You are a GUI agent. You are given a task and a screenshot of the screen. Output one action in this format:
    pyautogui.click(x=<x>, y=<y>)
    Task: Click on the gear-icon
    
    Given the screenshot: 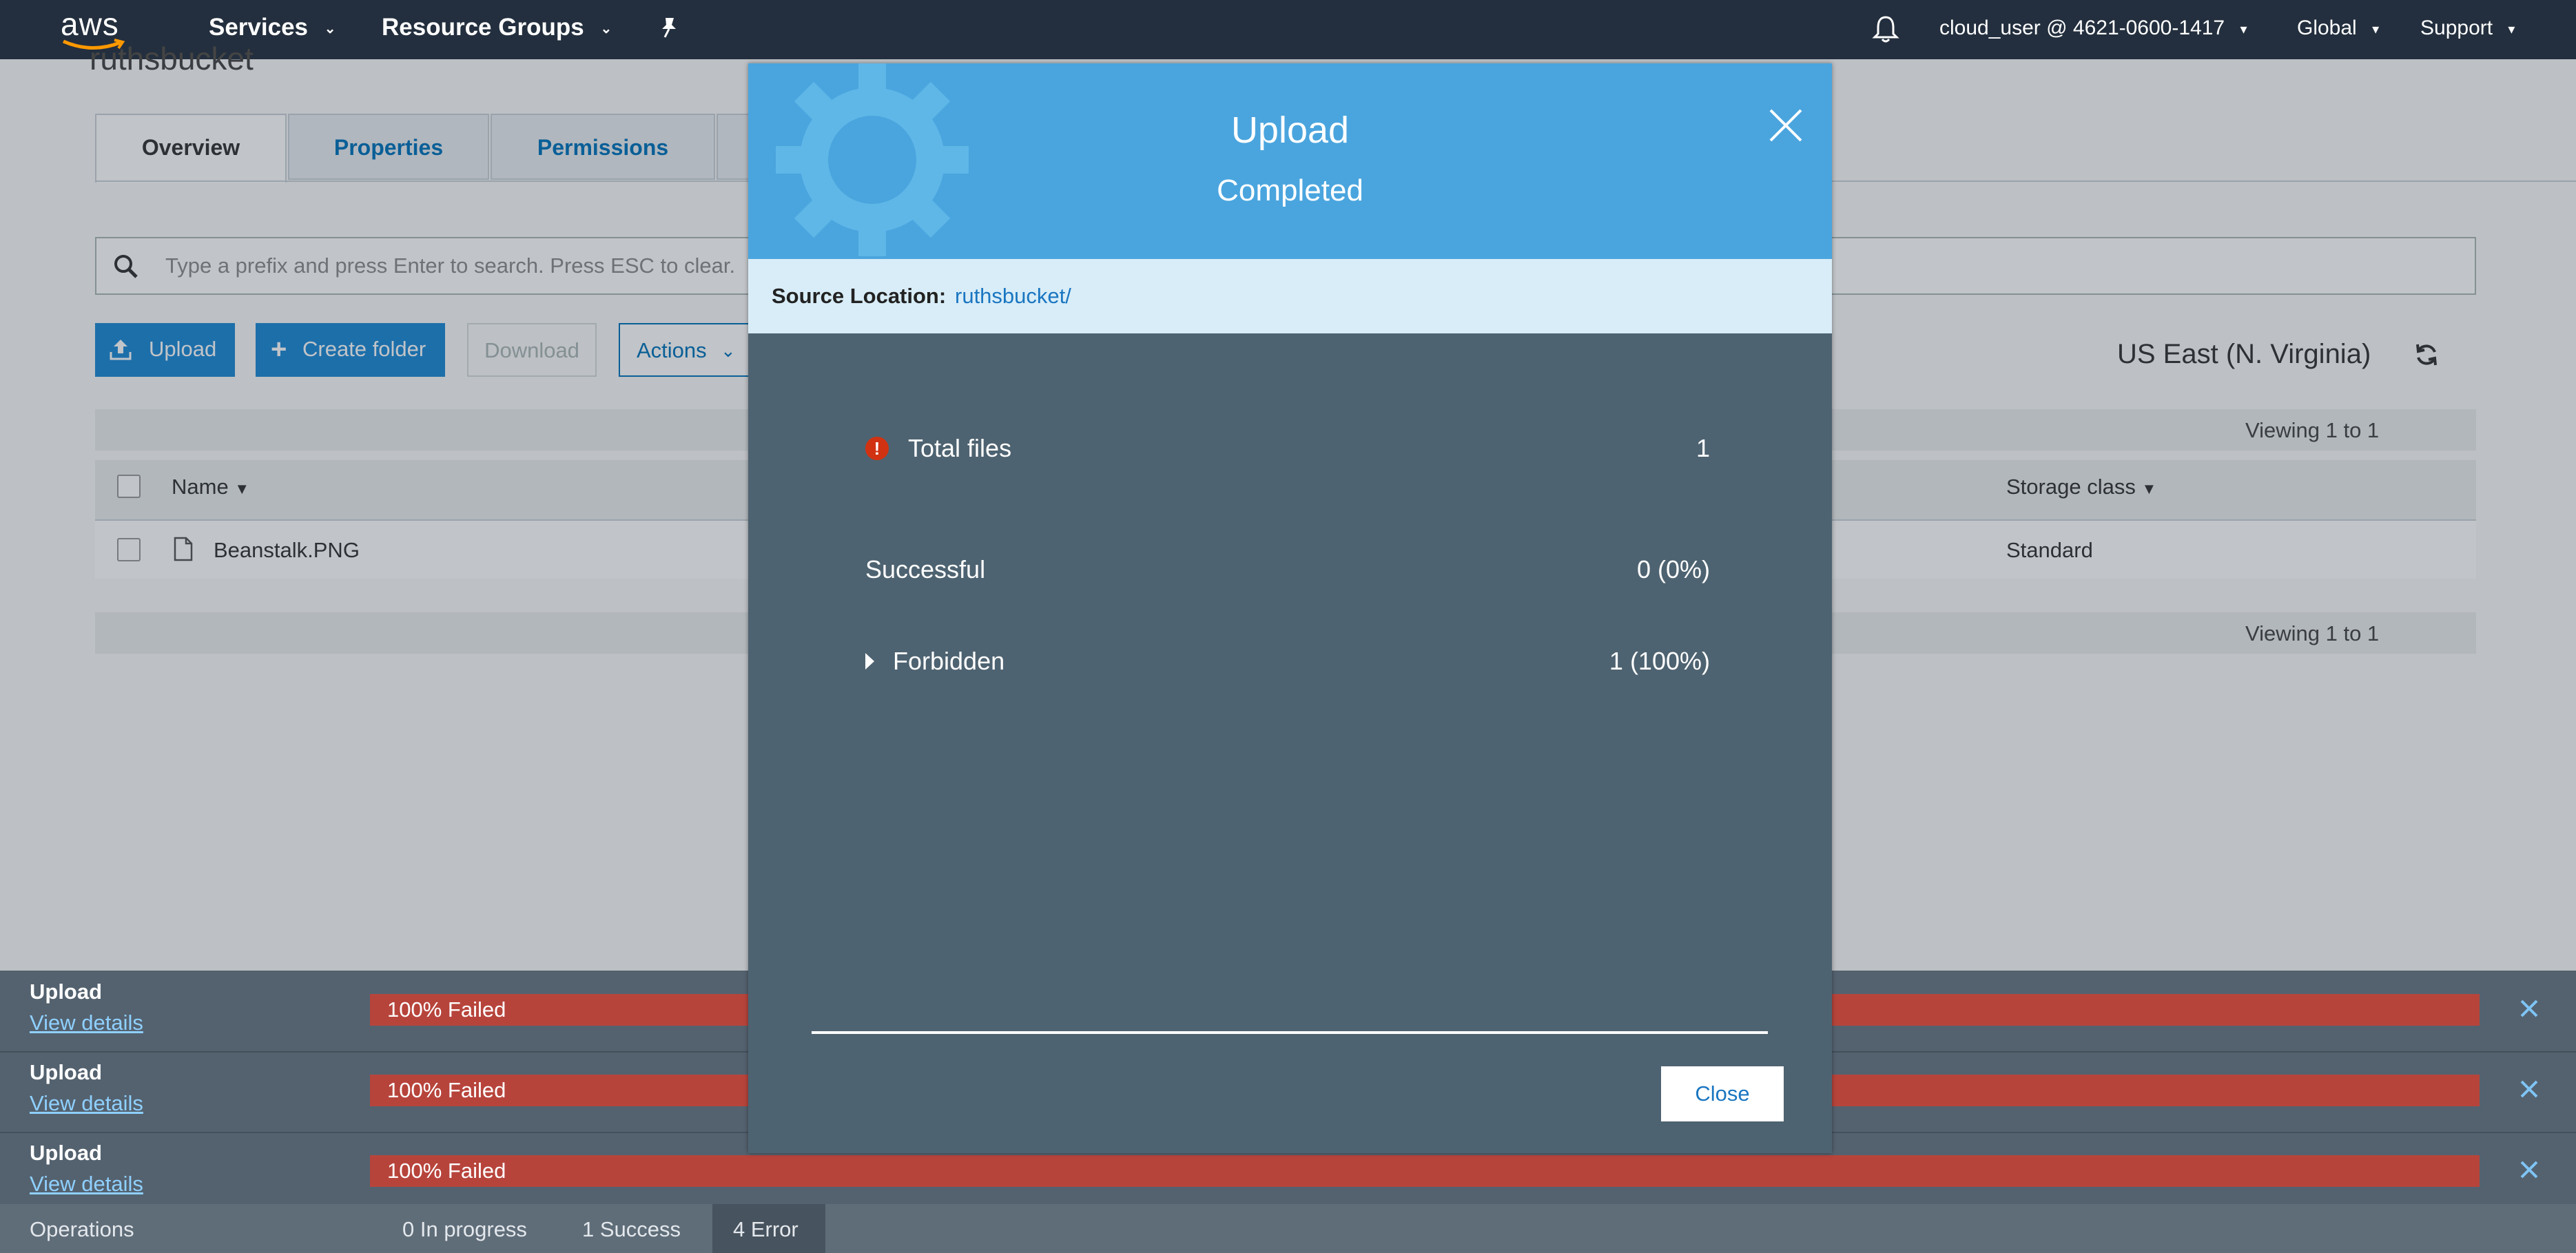 What is the action you would take?
    pyautogui.click(x=872, y=159)
    